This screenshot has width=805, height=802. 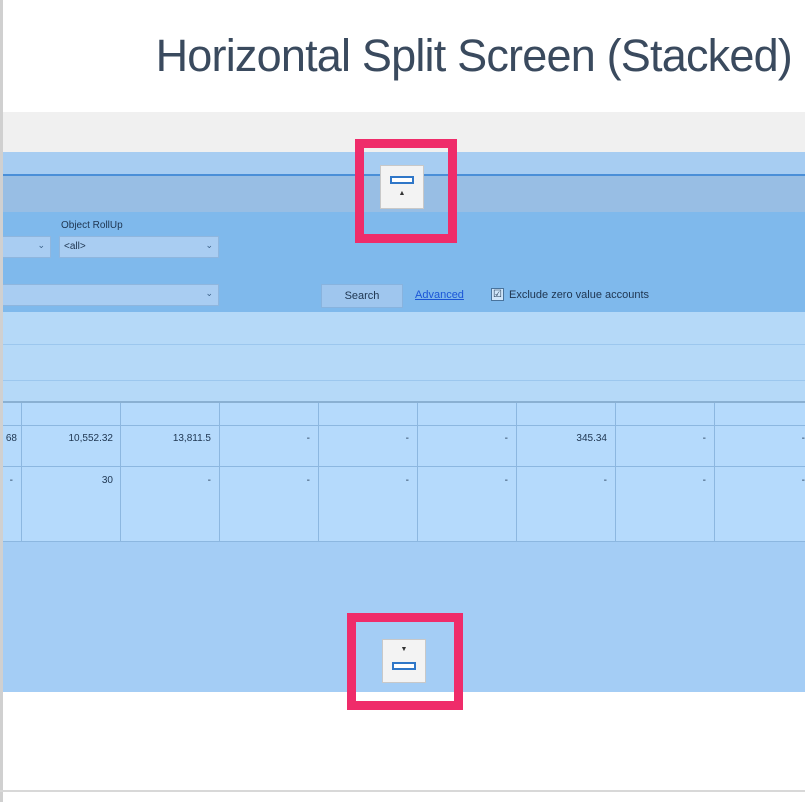 What do you see at coordinates (497, 294) in the screenshot?
I see `exclude-zero-checkbox: ☑` at bounding box center [497, 294].